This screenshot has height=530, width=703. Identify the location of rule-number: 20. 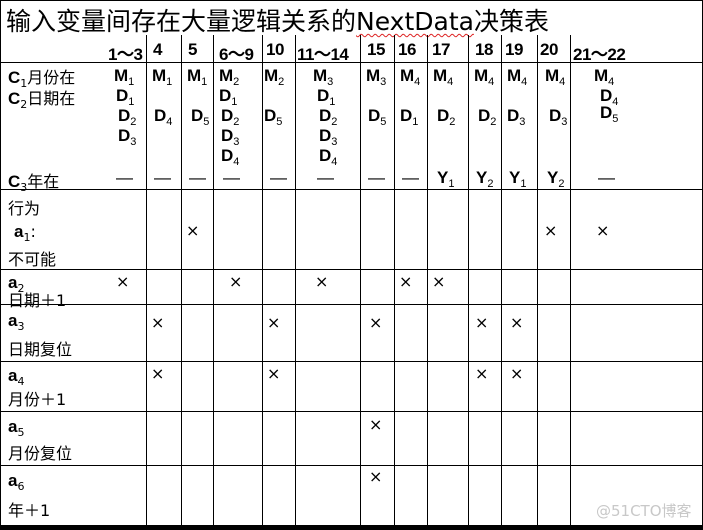
(549, 49).